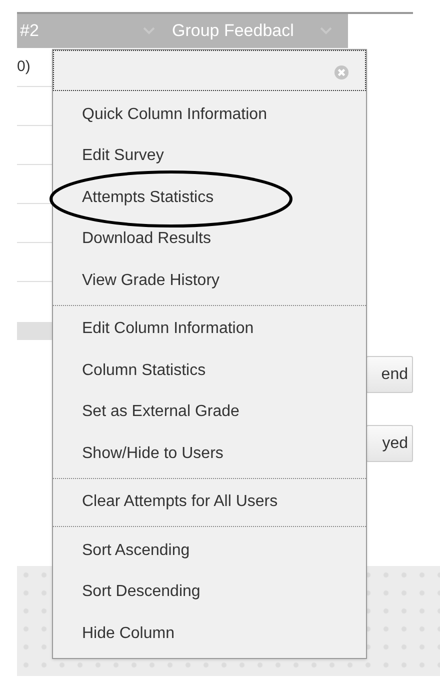 This screenshot has height=689, width=440. I want to click on menu-item: Hide Column, so click(128, 634).